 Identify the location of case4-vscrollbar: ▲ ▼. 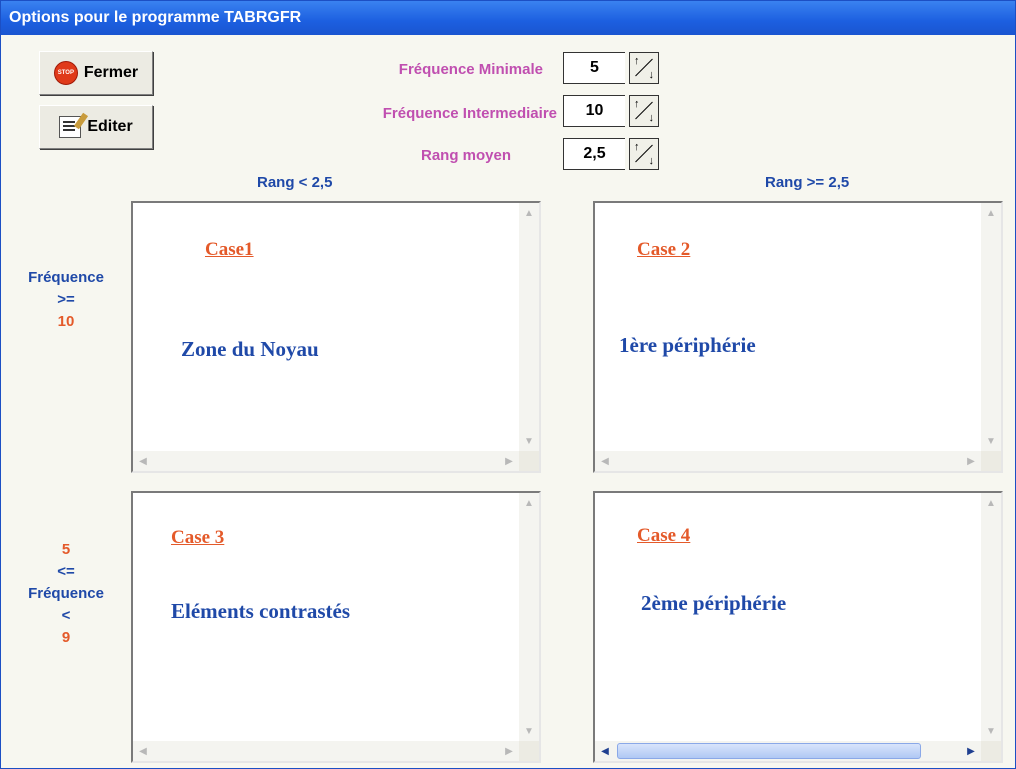
(991, 617).